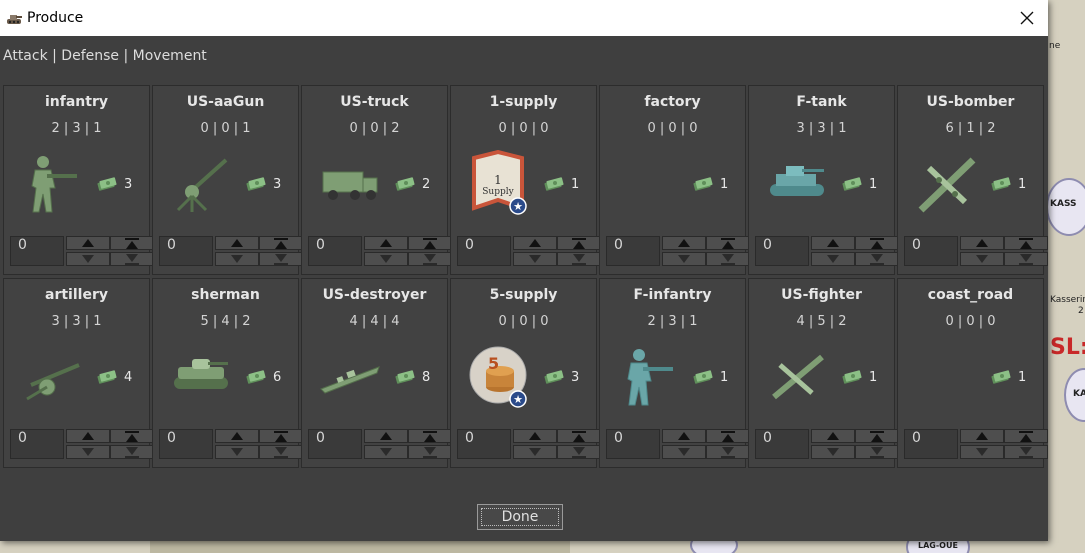 This screenshot has height=553, width=1085. Describe the element at coordinates (1027, 18) in the screenshot. I see `close-icon` at that location.